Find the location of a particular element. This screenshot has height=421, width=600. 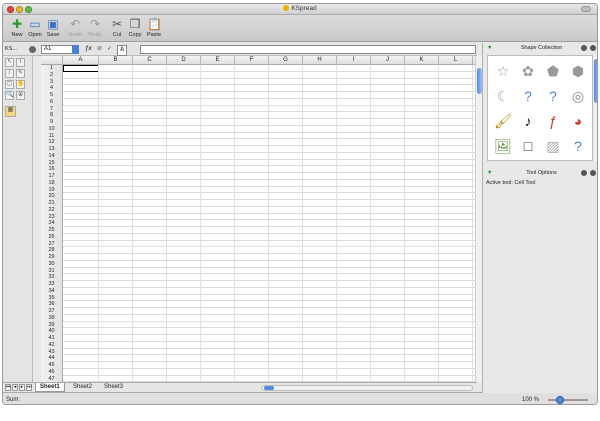

corner-cell is located at coordinates (52, 60).